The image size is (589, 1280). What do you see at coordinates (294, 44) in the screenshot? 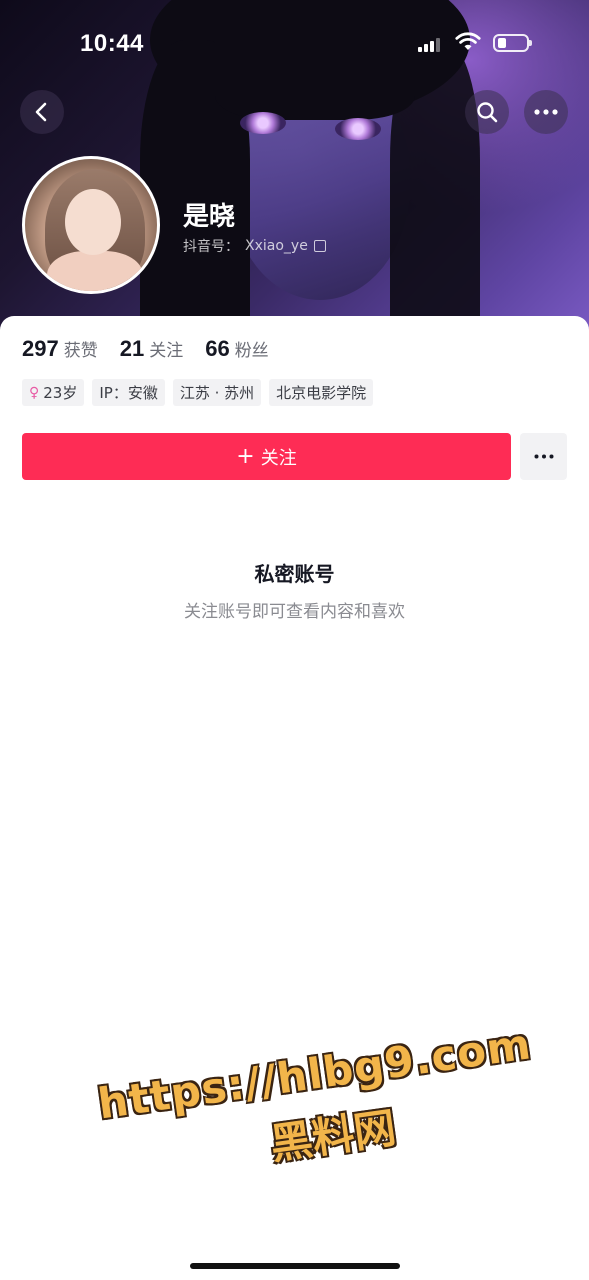
I see `status-bar: 10:44` at bounding box center [294, 44].